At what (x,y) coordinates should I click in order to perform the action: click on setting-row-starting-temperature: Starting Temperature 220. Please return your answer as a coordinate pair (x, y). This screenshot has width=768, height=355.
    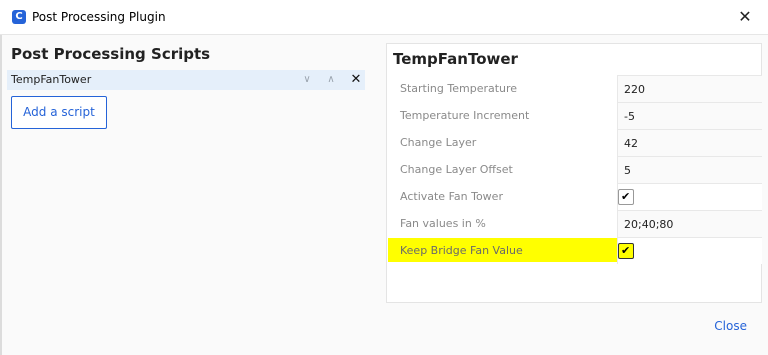
    Looking at the image, I should click on (574, 88).